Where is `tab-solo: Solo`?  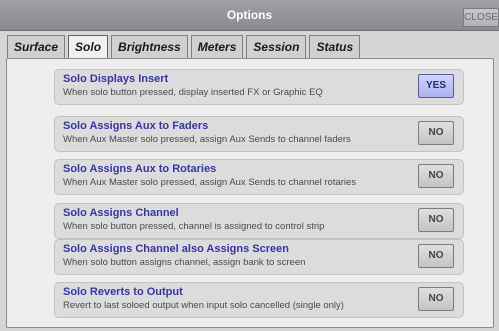 tab-solo: Solo is located at coordinates (88, 47).